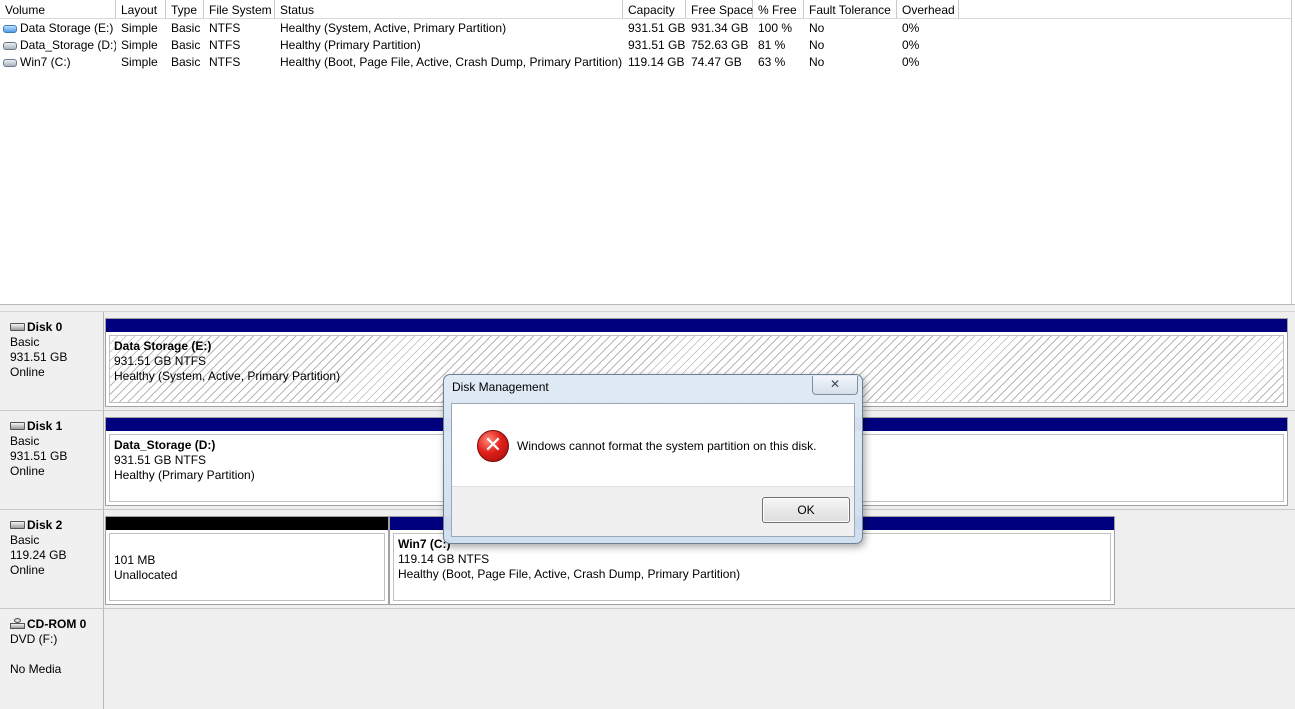 The width and height of the screenshot is (1295, 709). Describe the element at coordinates (45, 327) in the screenshot. I see `disk-name: Disk 0` at that location.